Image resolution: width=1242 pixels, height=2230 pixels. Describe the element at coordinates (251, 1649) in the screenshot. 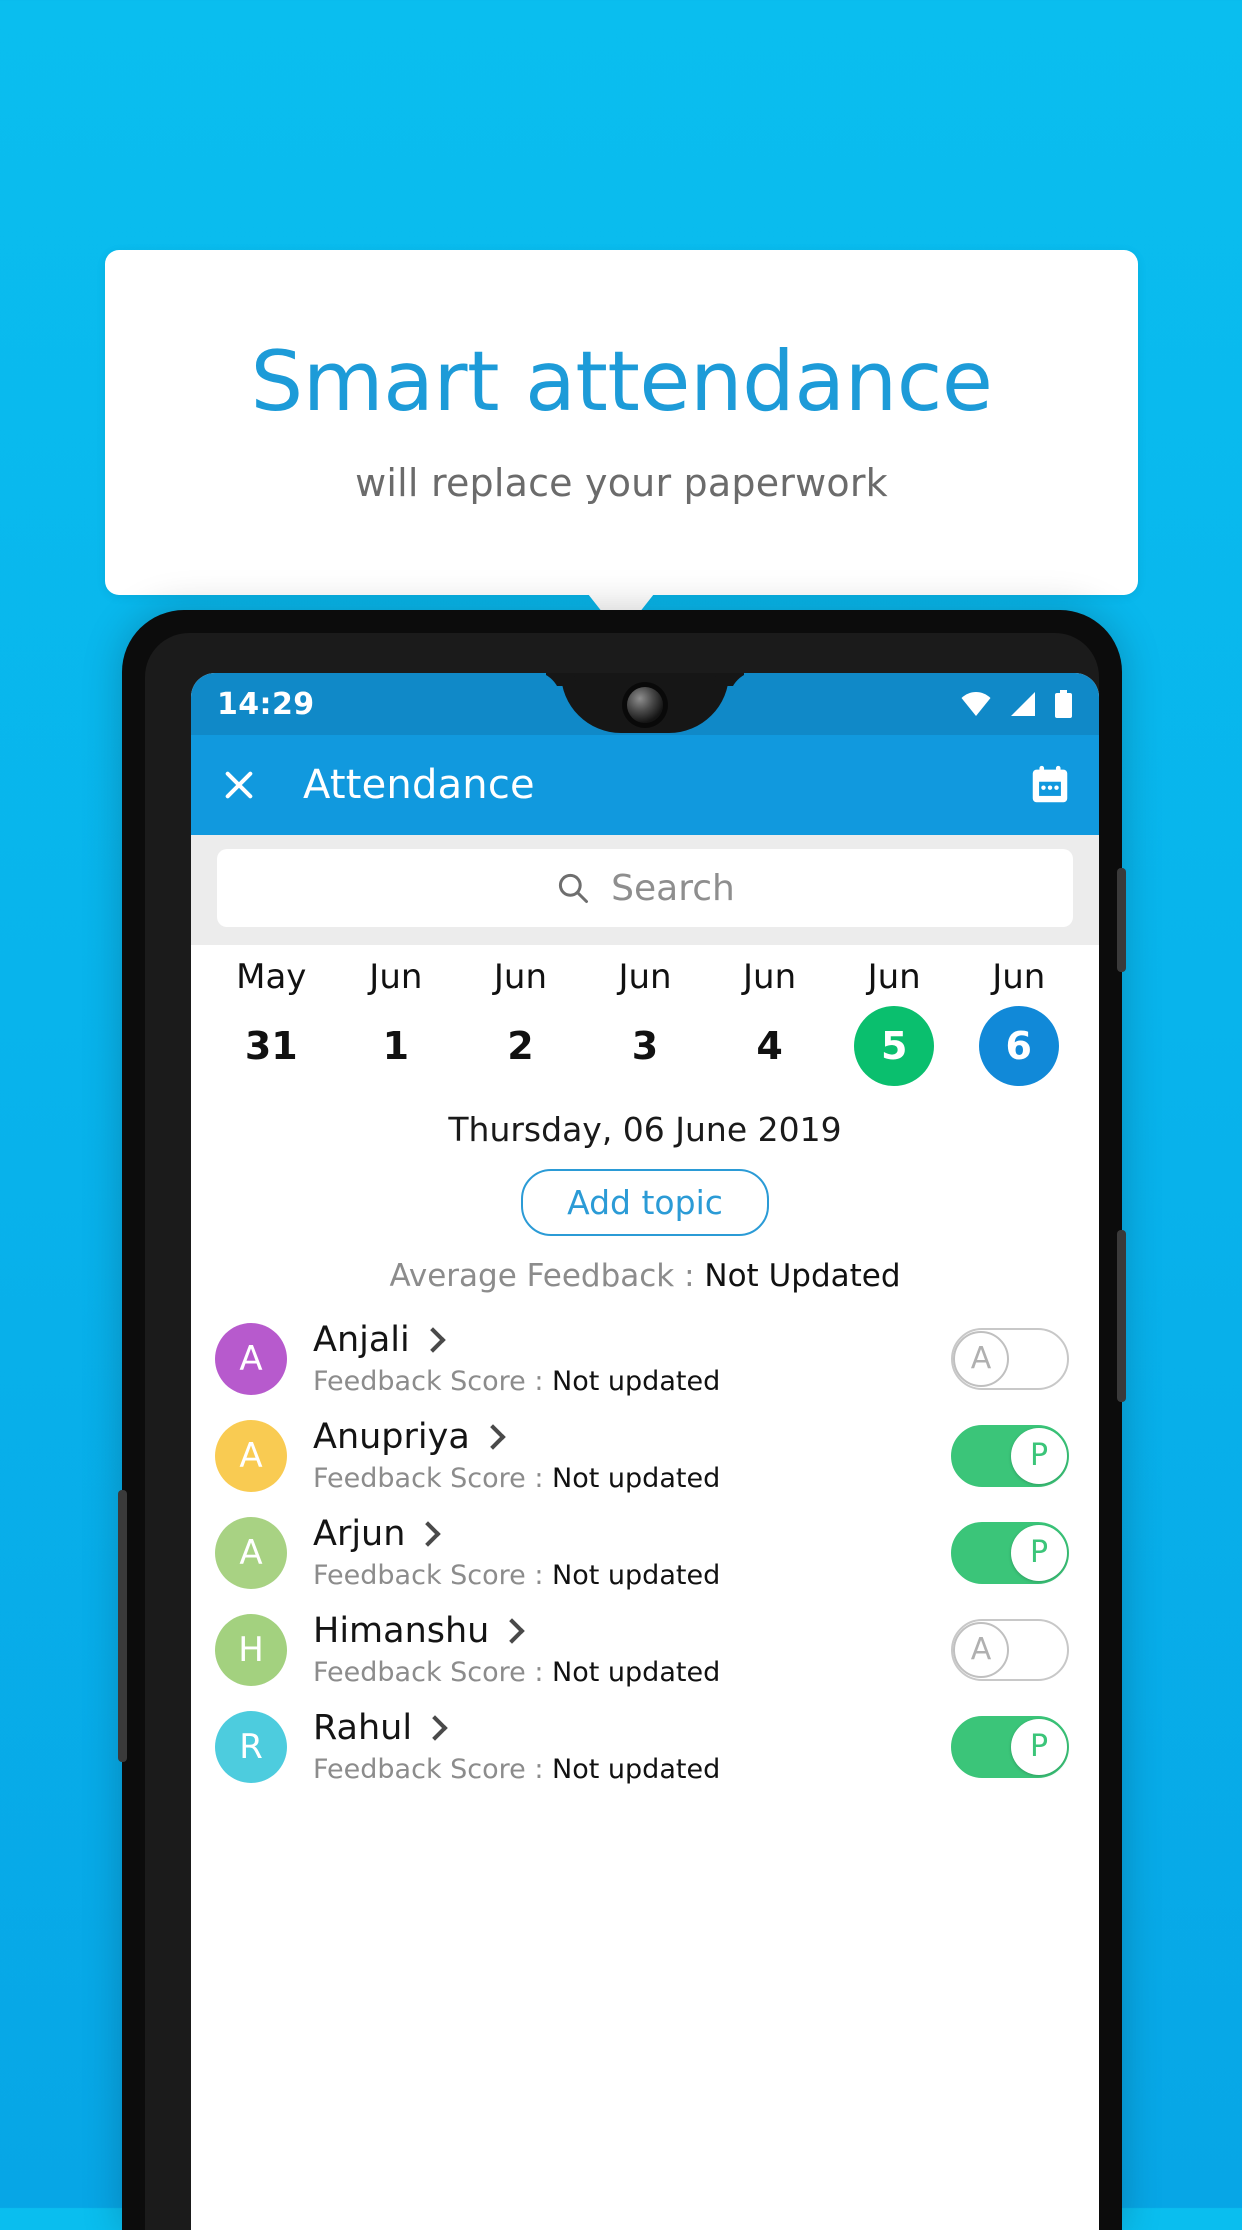

I see `avatar: H` at that location.